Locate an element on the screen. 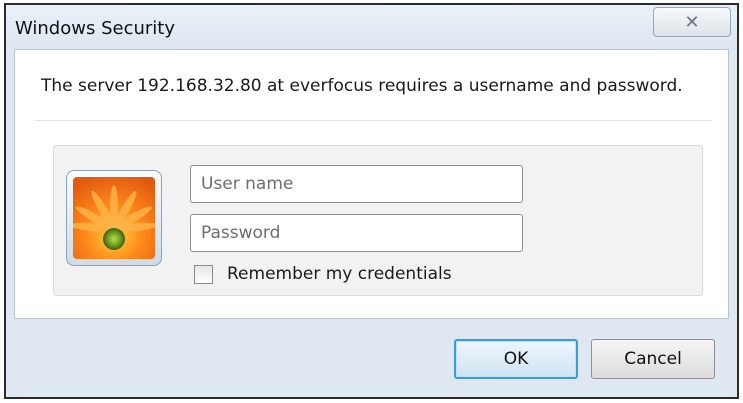 The width and height of the screenshot is (743, 403). title-bar: Windows Security ✕ is located at coordinates (371, 27).